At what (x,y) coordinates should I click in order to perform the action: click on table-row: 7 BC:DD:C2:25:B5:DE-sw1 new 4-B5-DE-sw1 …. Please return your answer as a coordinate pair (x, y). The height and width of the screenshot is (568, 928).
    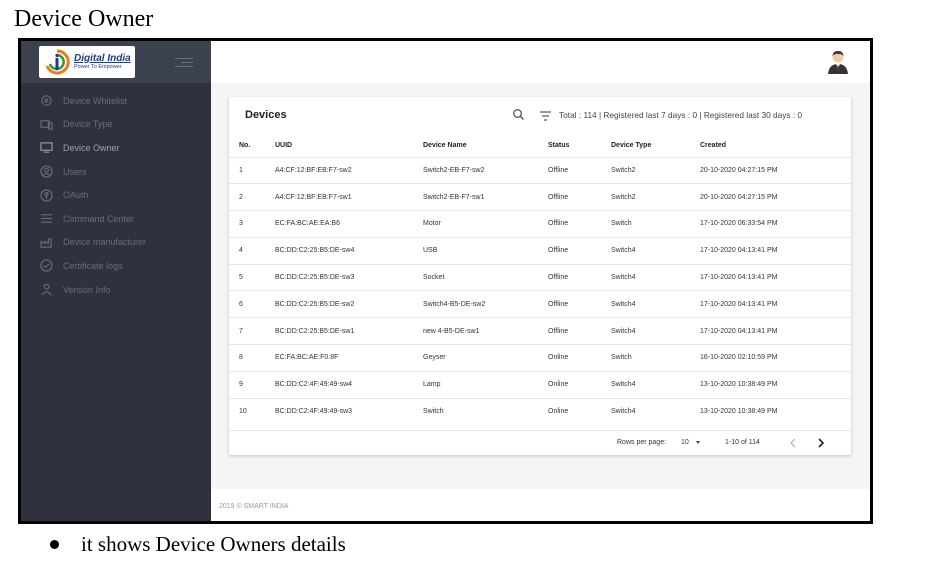
    Looking at the image, I should click on (540, 331).